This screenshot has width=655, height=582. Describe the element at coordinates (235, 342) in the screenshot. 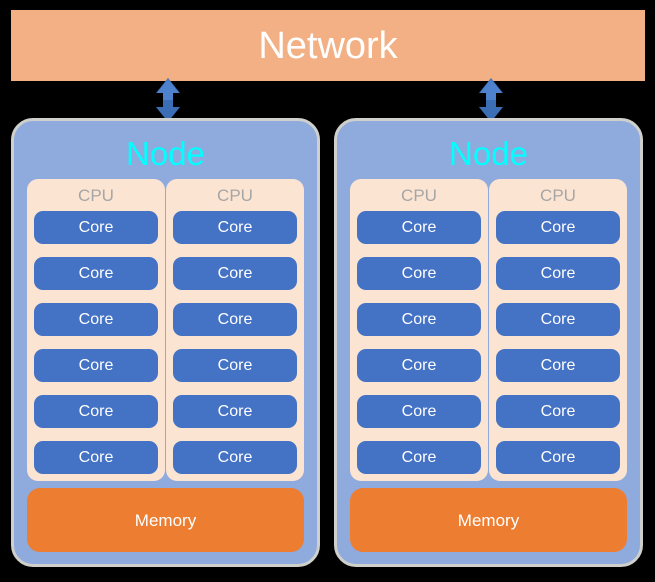

I see `core-list-1-2: Core Core Core Core Core Core` at that location.